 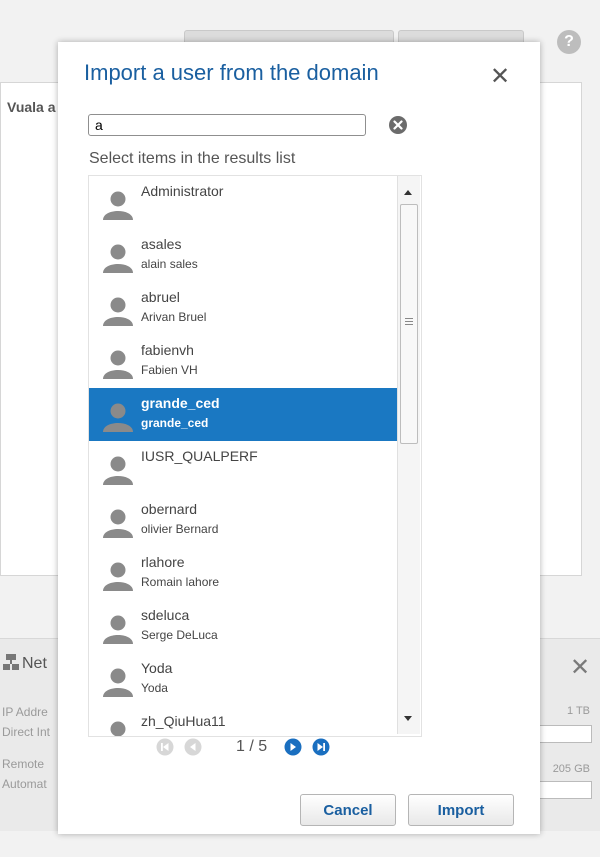 What do you see at coordinates (321, 747) in the screenshot?
I see `last-page-icon` at bounding box center [321, 747].